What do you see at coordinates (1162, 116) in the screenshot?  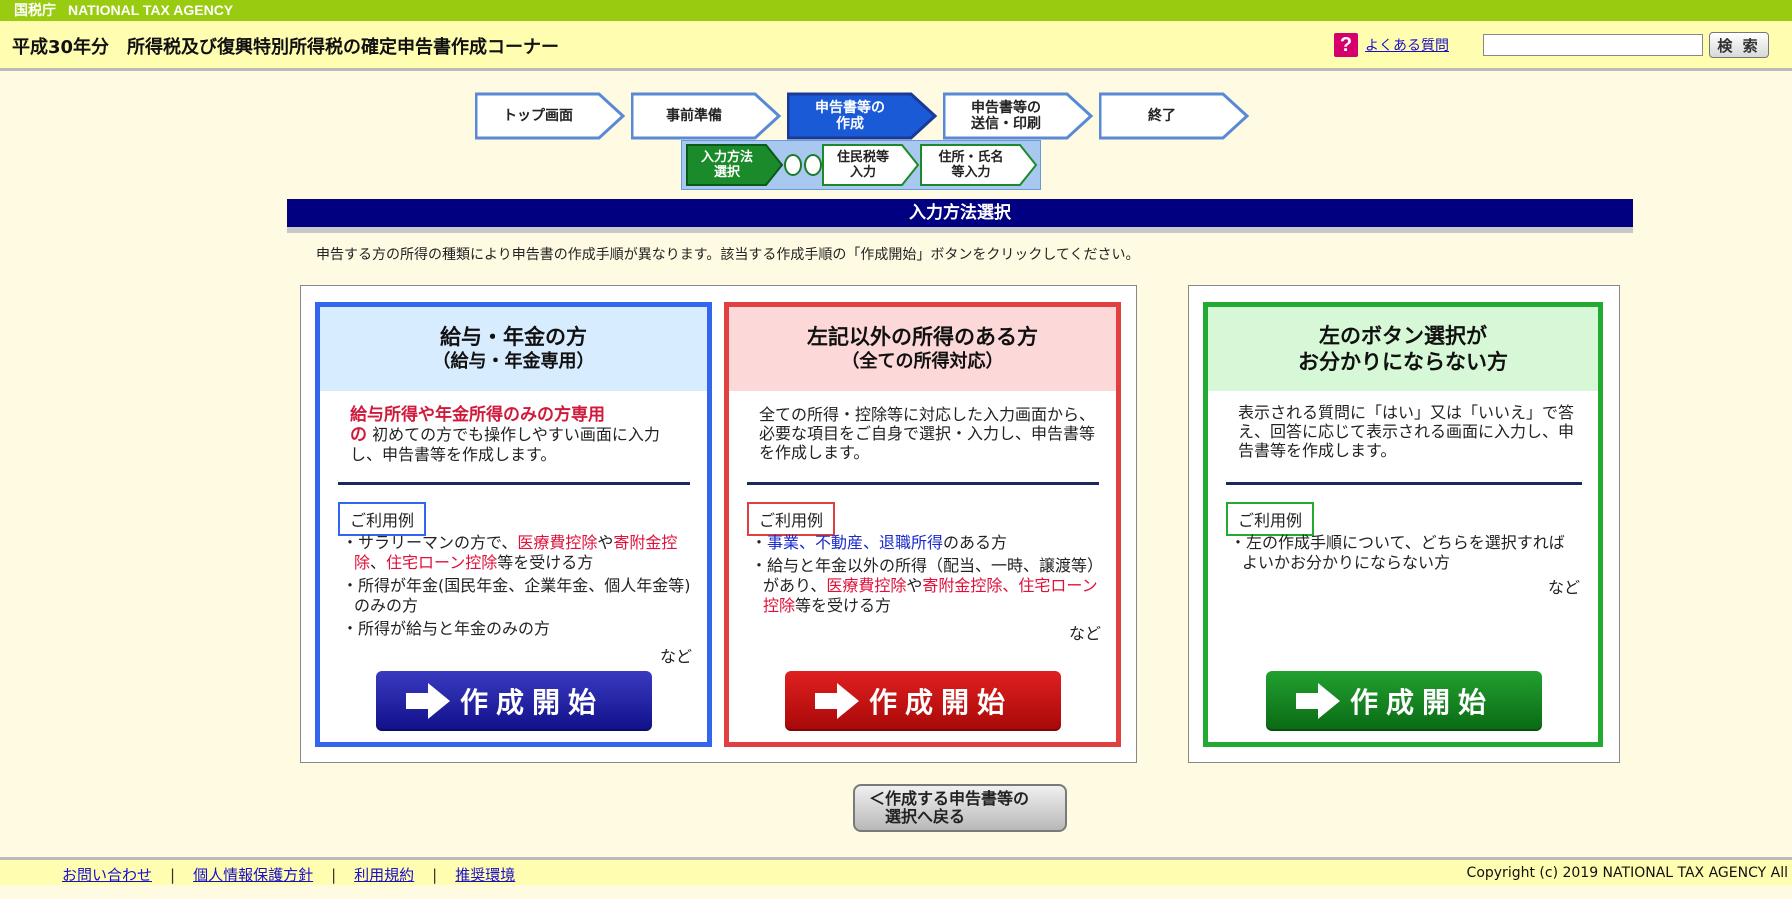 I see `step-label: 終了` at bounding box center [1162, 116].